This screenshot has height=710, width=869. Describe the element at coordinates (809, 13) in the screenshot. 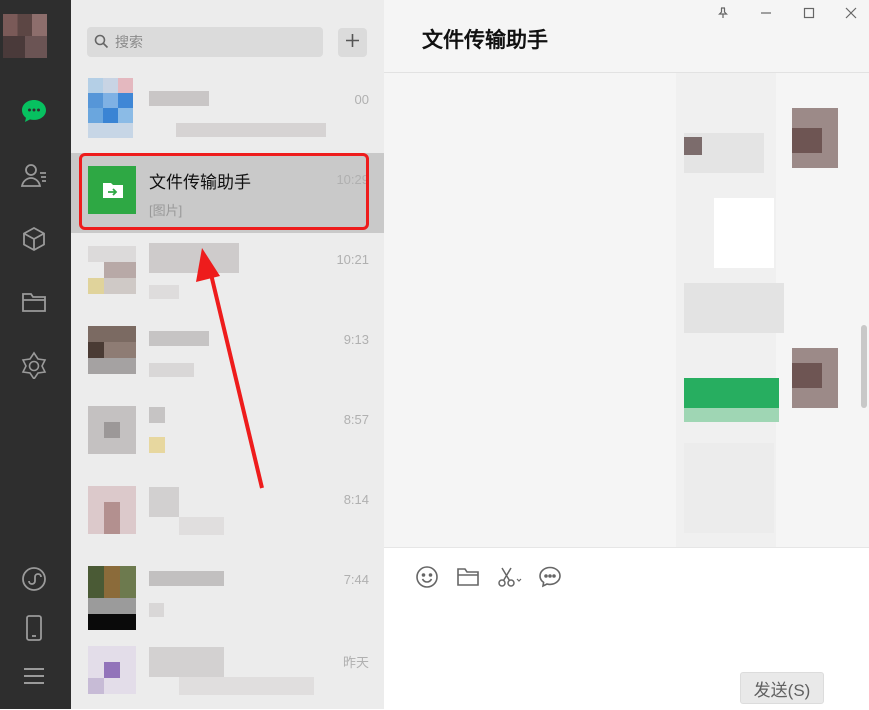

I see `maximize-icon` at that location.